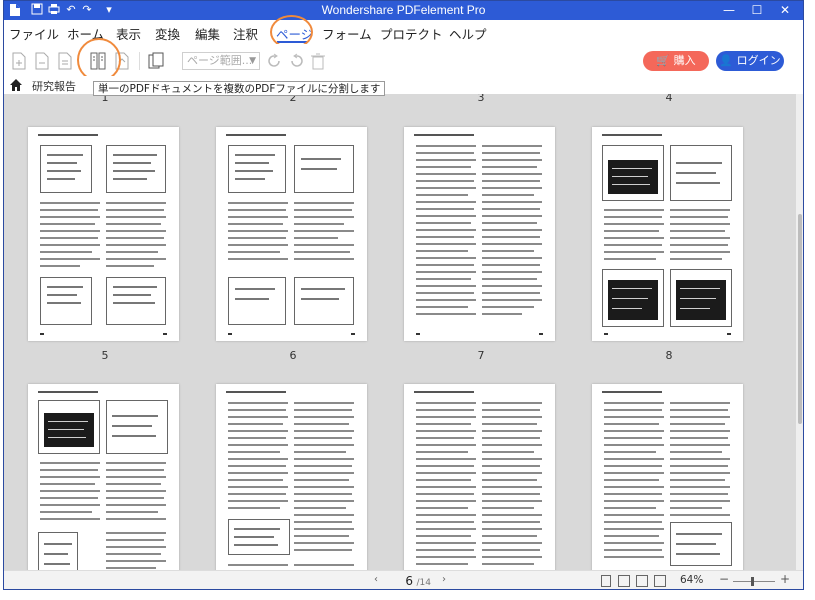 The image size is (815, 600). I want to click on menu-convert: 変換, so click(167, 33).